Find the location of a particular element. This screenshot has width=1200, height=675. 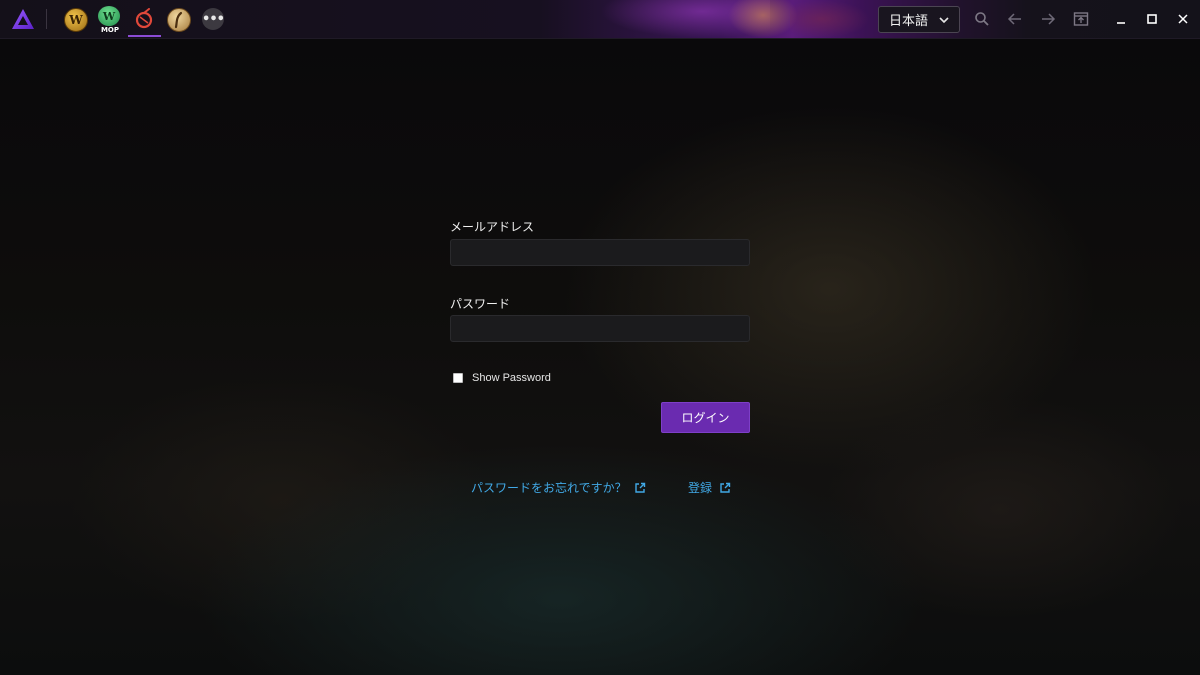

forward-arrow-icon is located at coordinates (1048, 19).